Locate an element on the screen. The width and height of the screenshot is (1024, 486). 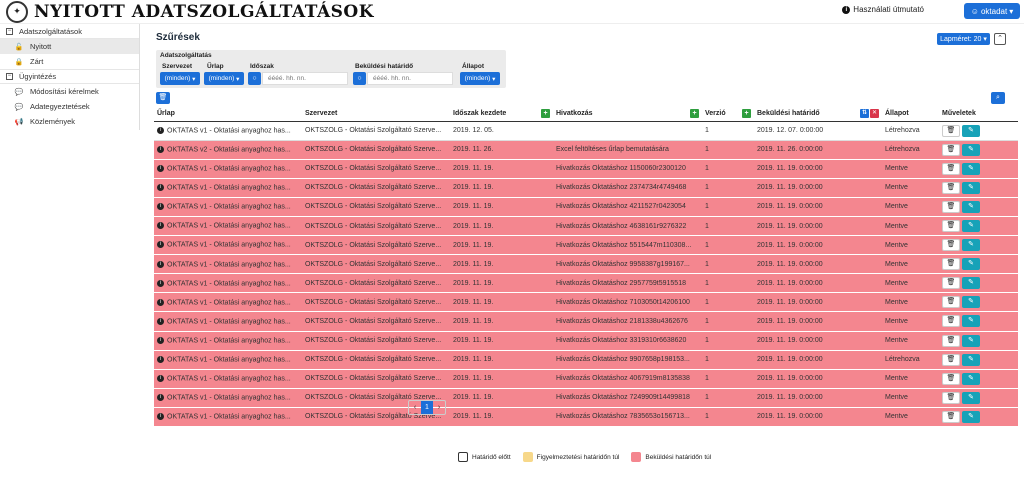
sidebar-item-adategyeztetesek: 💬 Adategyeztetések is located at coordinates (69, 106).